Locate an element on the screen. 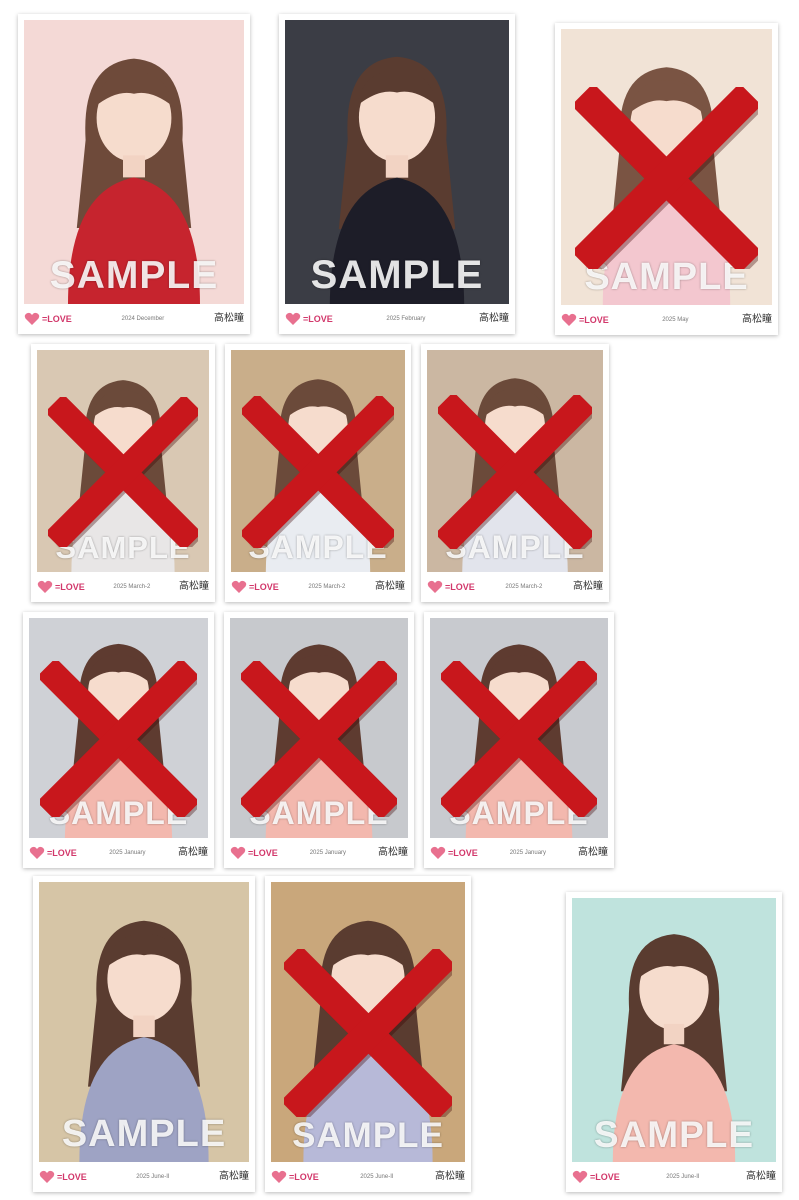 Image resolution: width=799 pixels, height=1200 pixels. release-date: 2025 May is located at coordinates (675, 320).